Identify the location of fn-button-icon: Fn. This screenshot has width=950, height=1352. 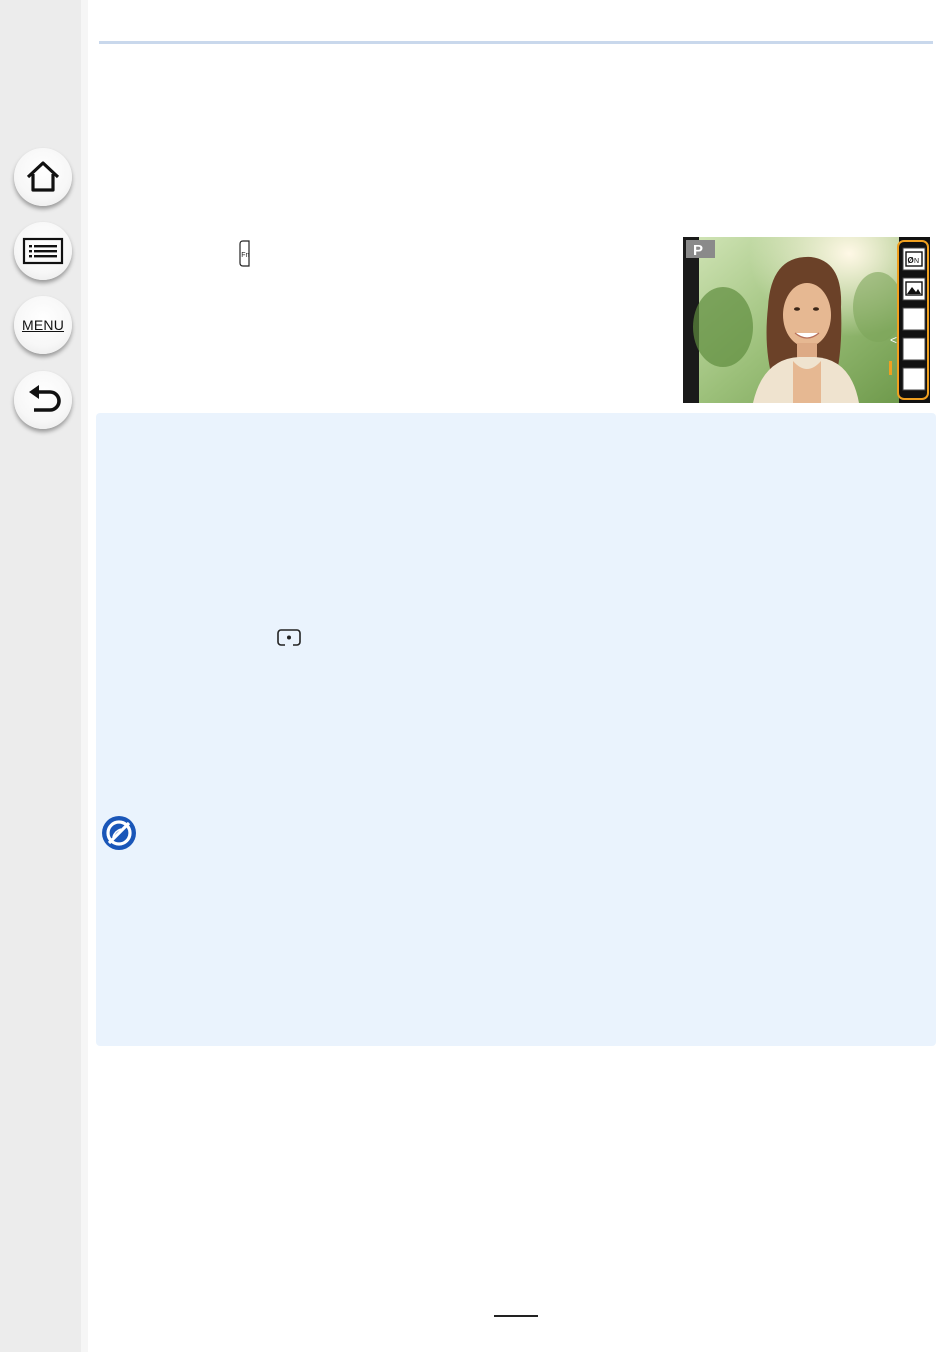
(244, 253).